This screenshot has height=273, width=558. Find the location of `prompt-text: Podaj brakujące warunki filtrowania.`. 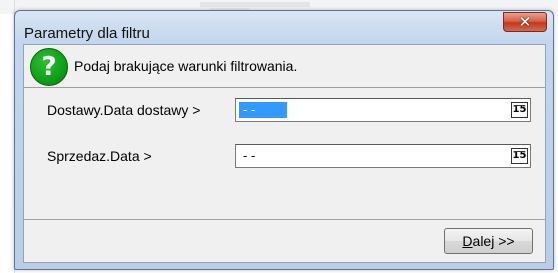

prompt-text: Podaj brakujące warunki filtrowania. is located at coordinates (186, 66).